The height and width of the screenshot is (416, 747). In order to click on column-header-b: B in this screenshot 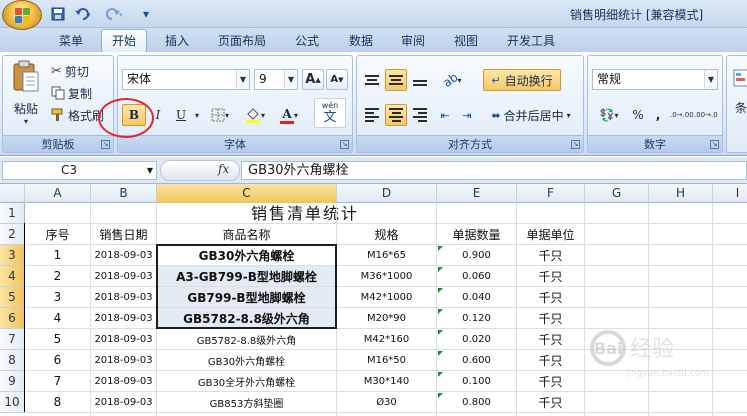, I will do `click(124, 193)`.